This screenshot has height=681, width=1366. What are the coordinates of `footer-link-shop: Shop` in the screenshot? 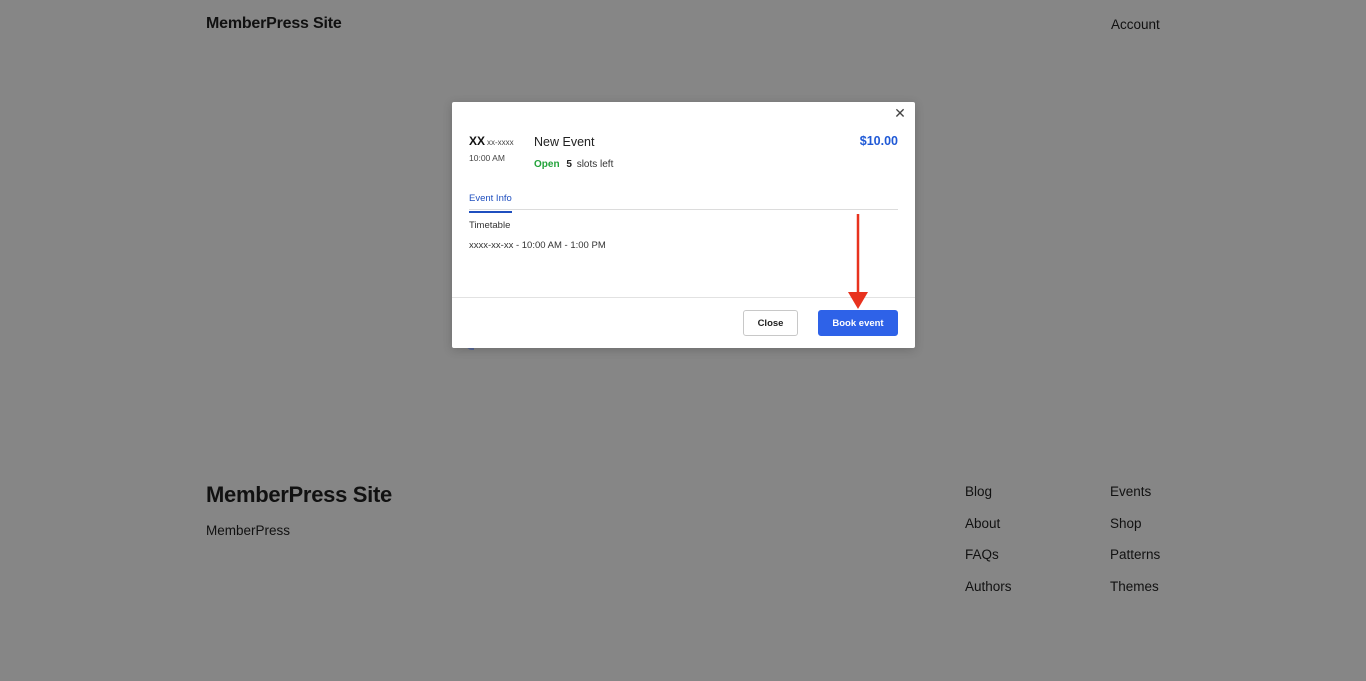 It's located at (1135, 532).